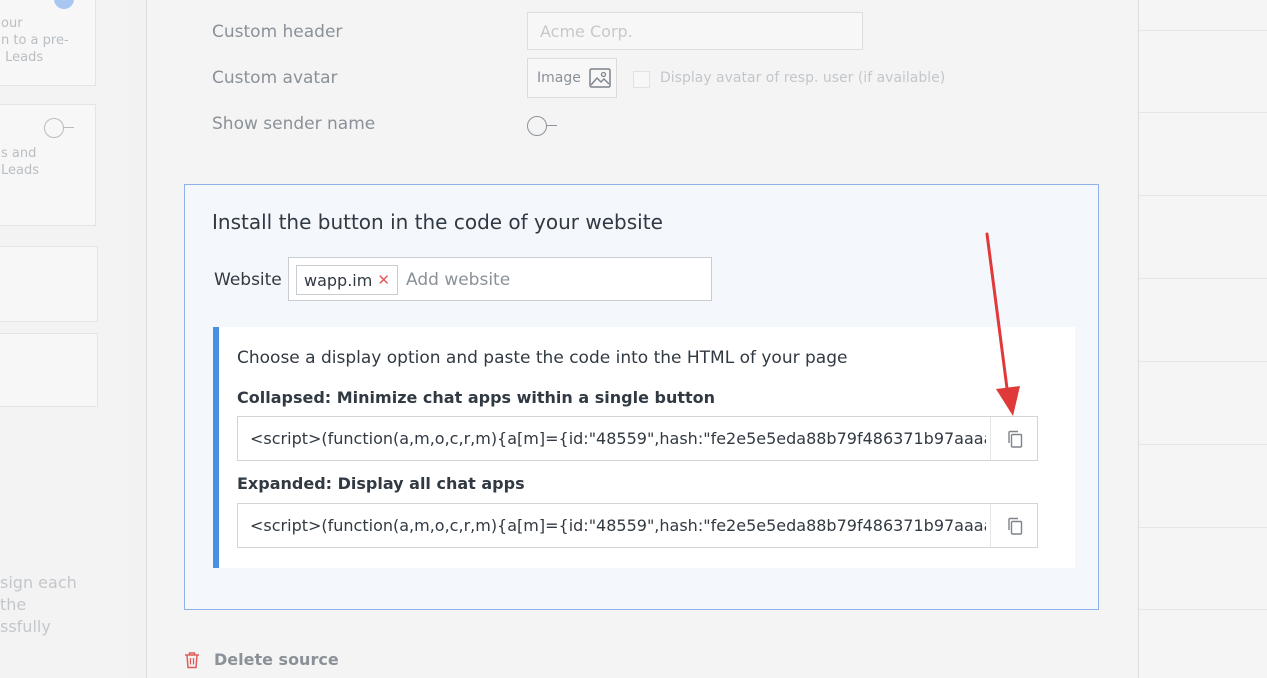  Describe the element at coordinates (551, 280) in the screenshot. I see `add-website-input` at that location.